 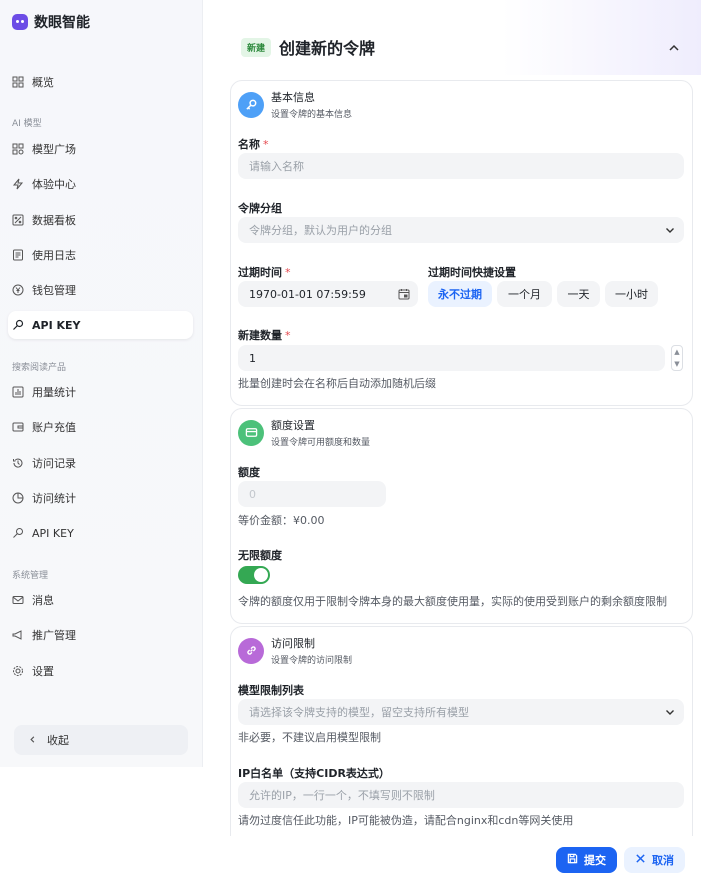 I want to click on calendar-icon, so click(x=404, y=294).